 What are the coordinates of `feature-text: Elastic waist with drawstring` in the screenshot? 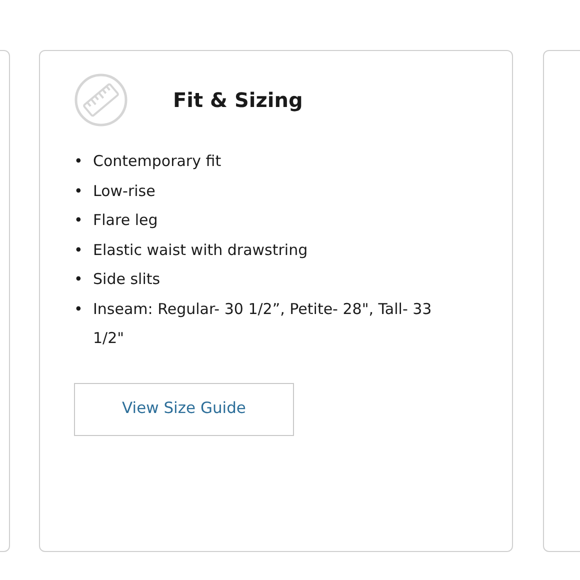 It's located at (201, 250).